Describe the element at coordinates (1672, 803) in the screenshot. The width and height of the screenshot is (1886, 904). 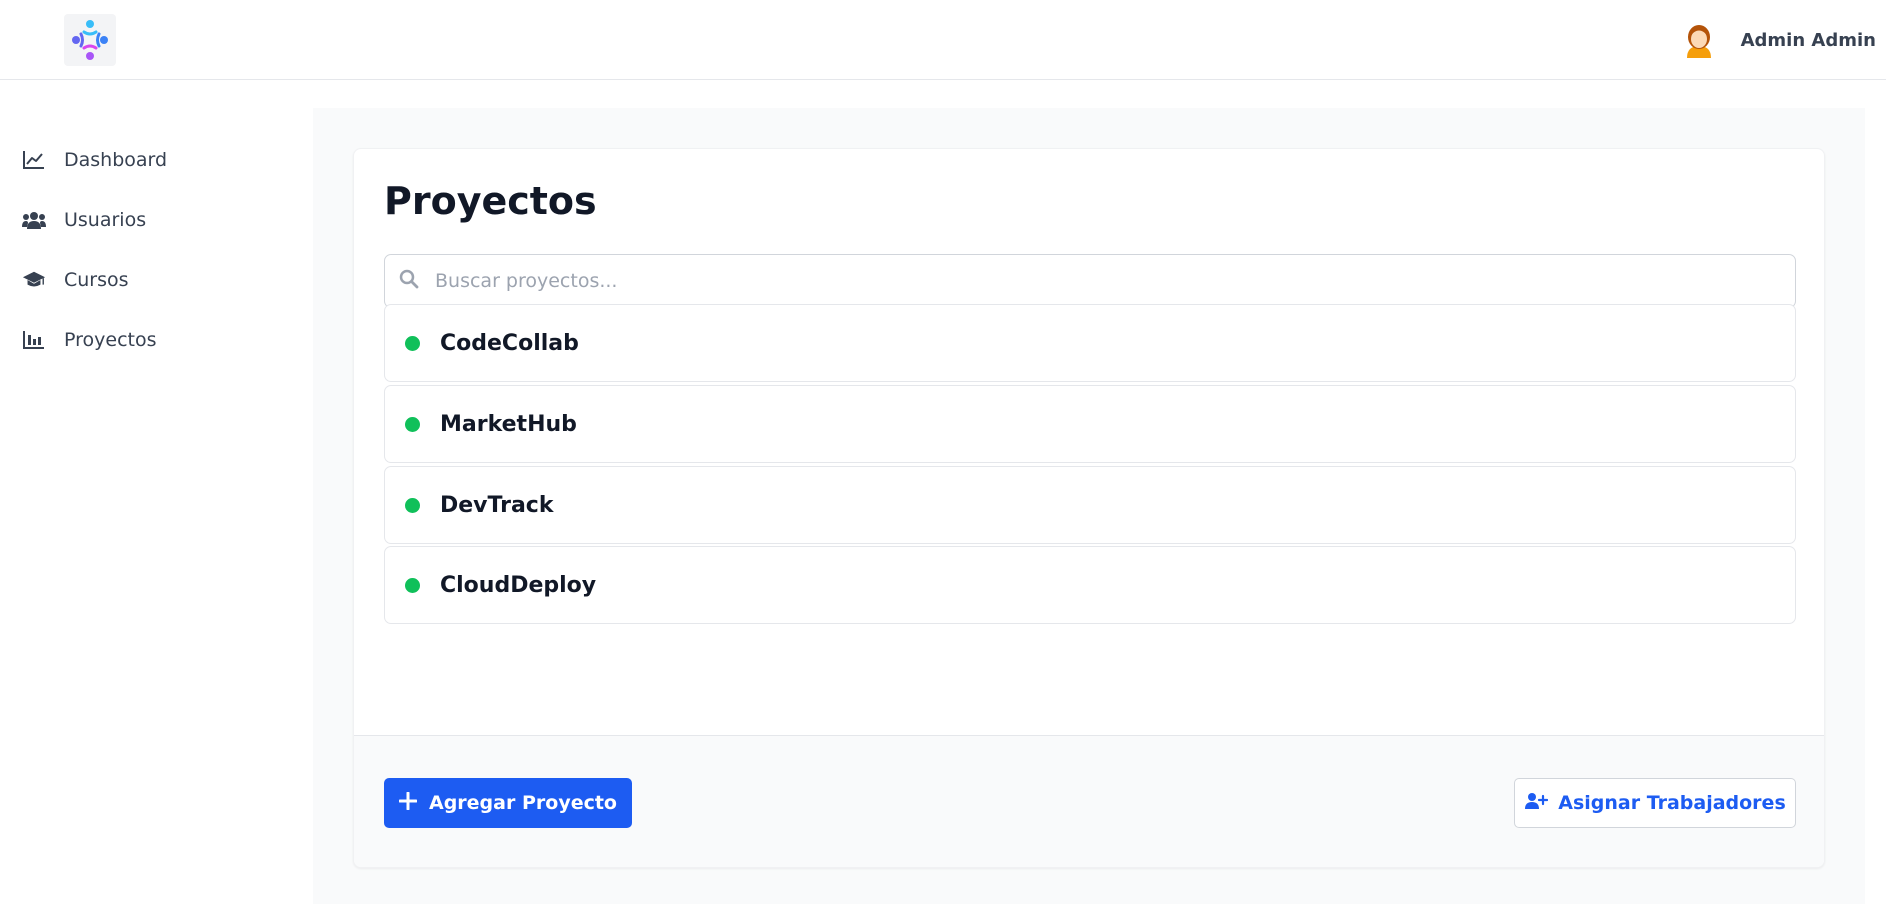
I see `assign-workers-label: Asignar Trabajadores` at that location.